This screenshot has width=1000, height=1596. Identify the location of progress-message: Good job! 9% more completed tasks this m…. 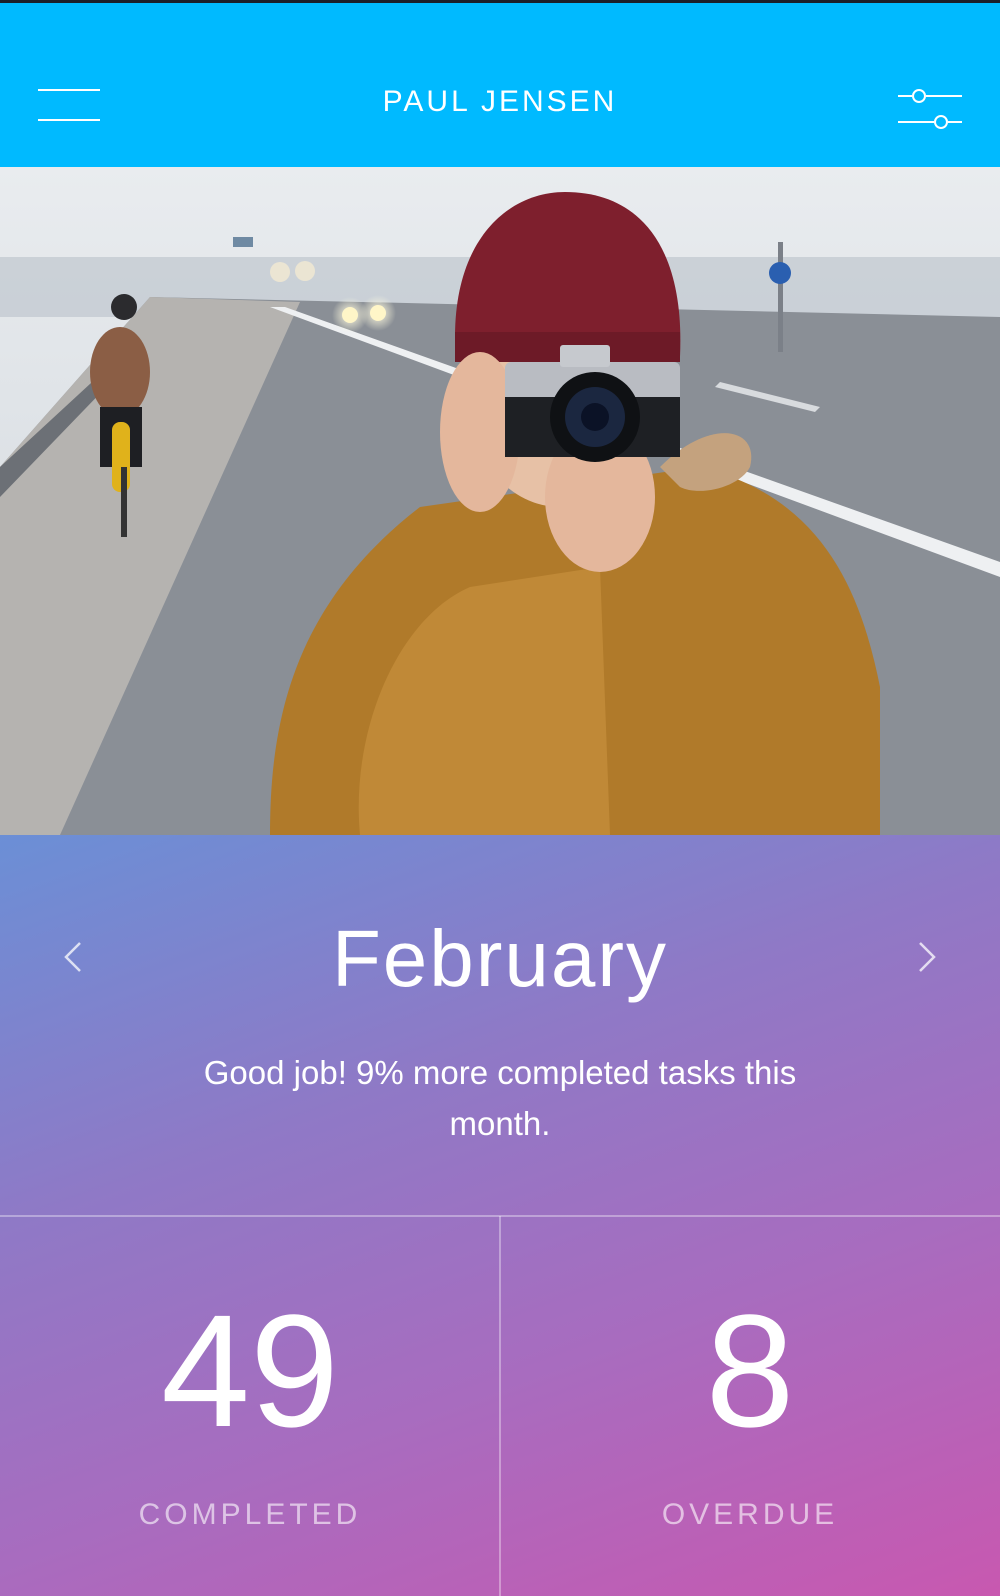
(500, 1098).